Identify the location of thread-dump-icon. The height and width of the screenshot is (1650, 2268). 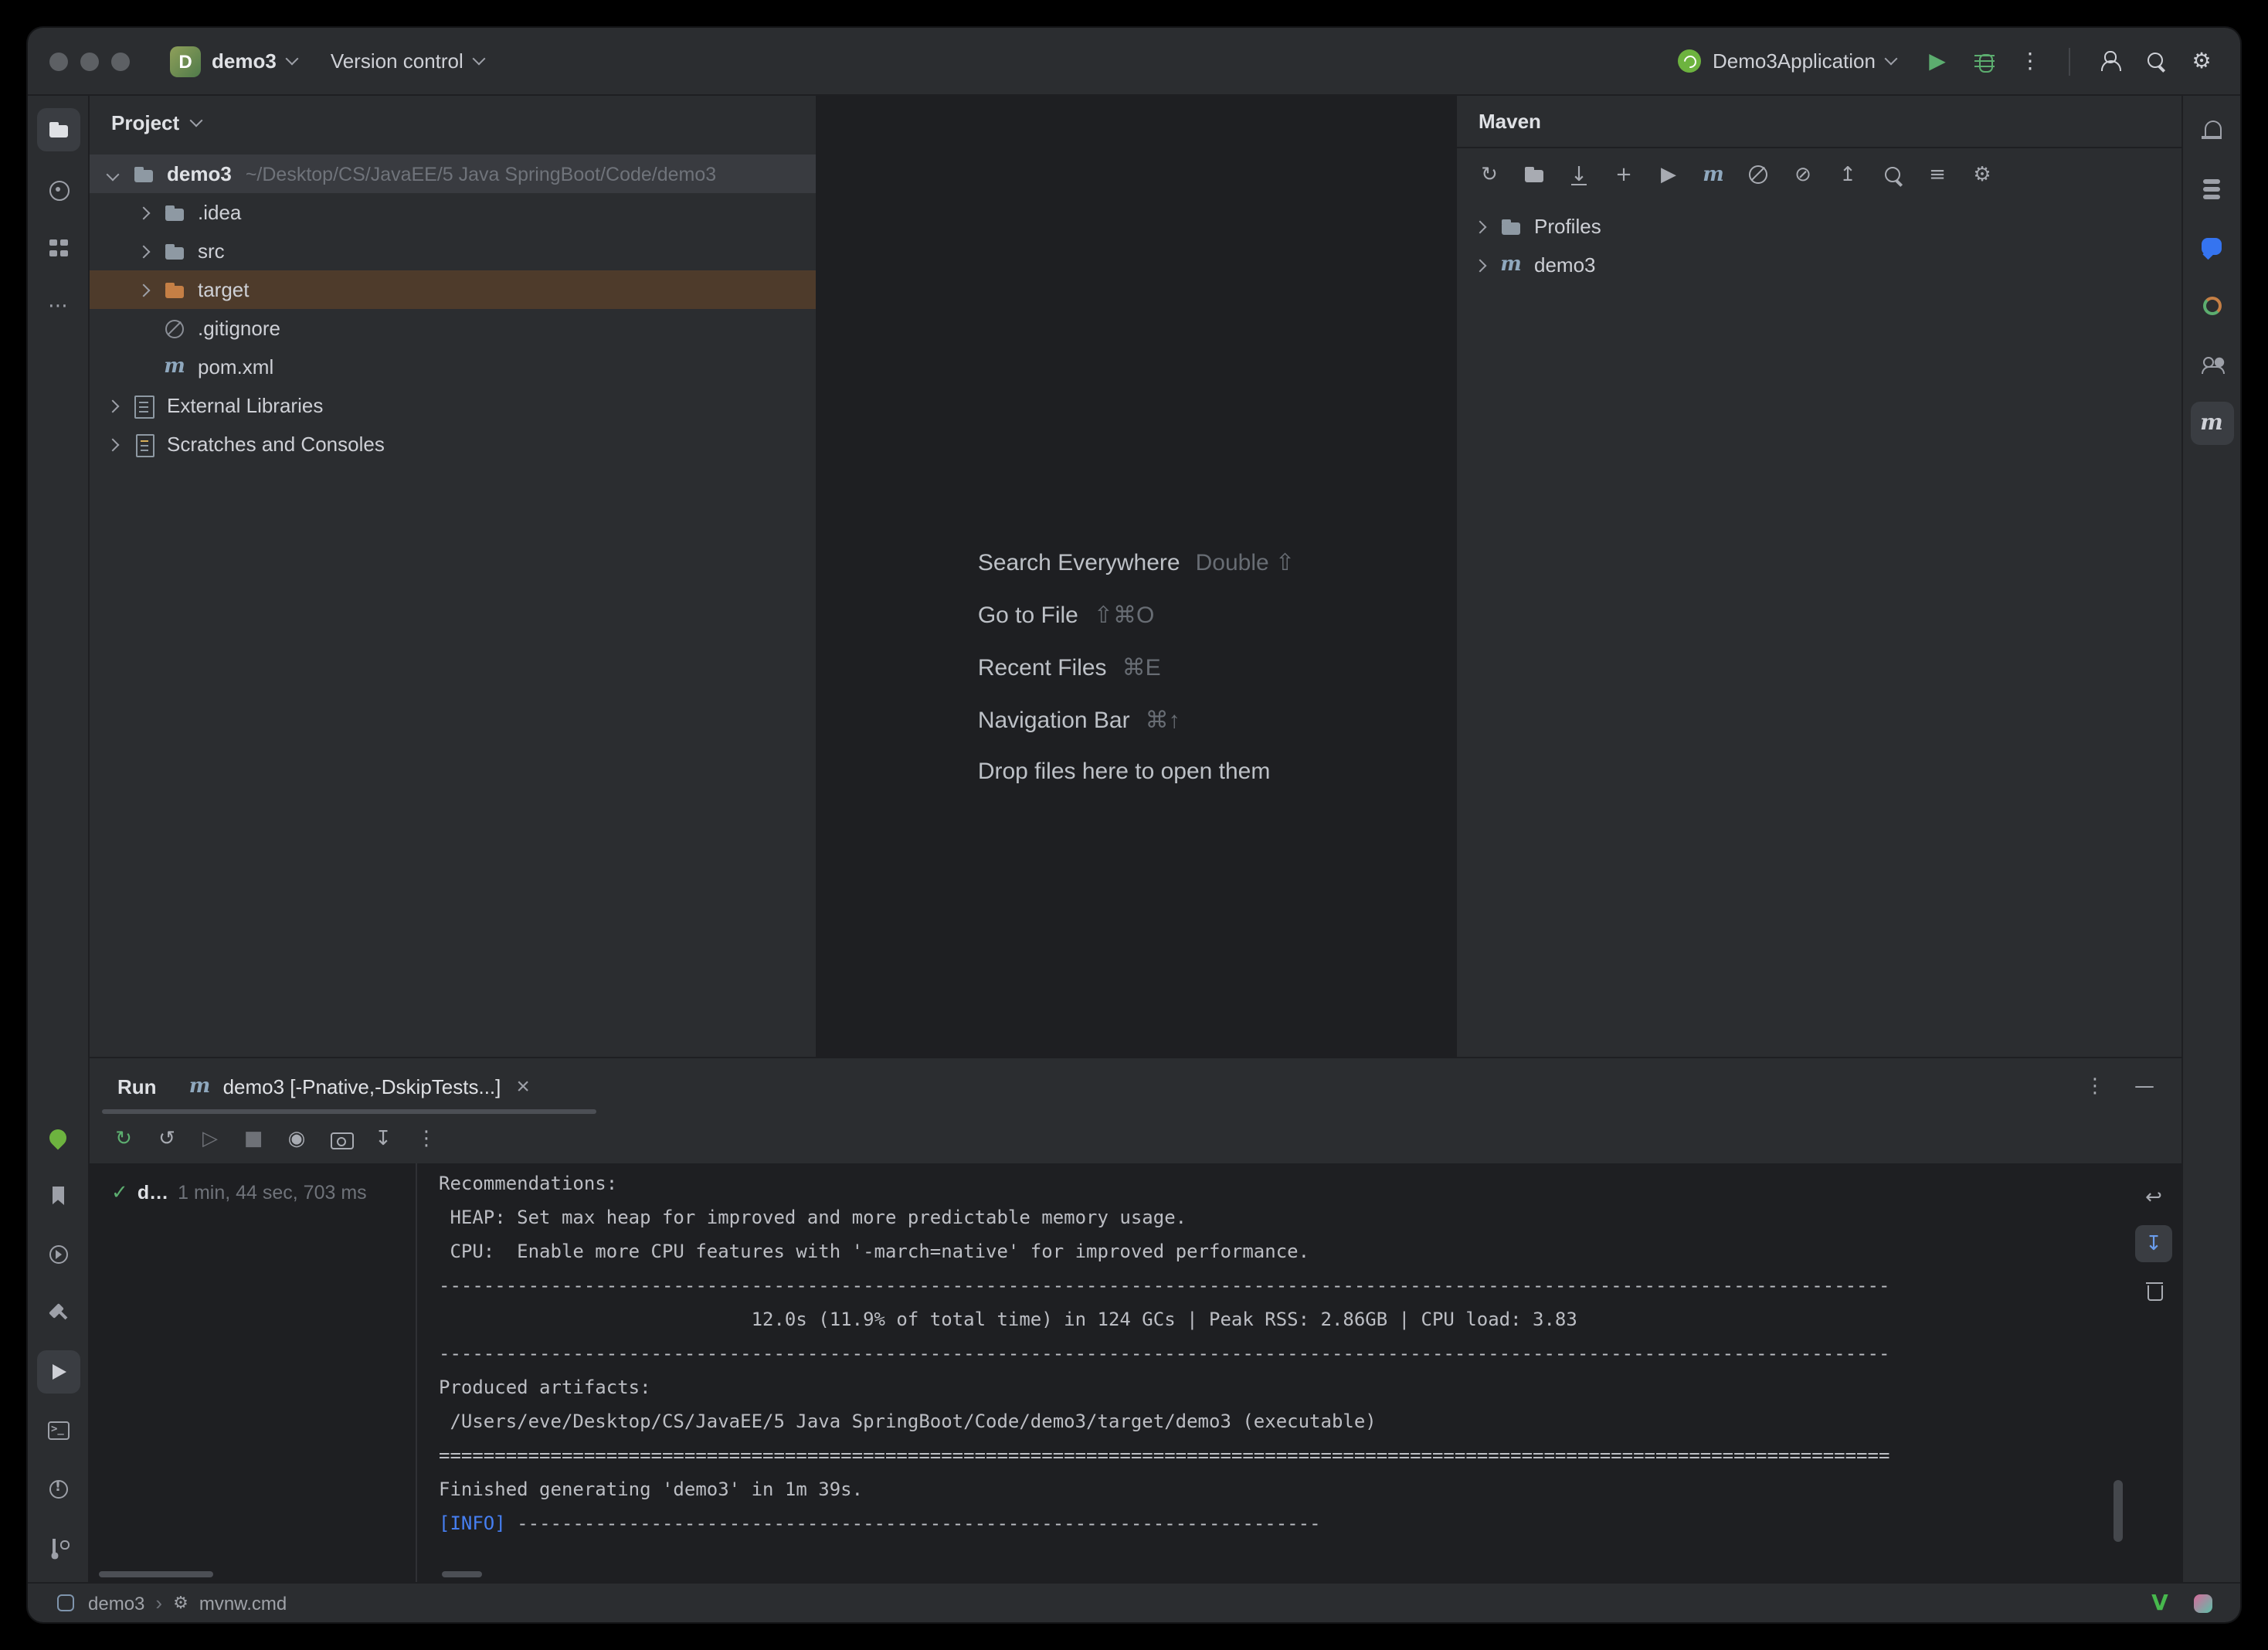
(339, 1138).